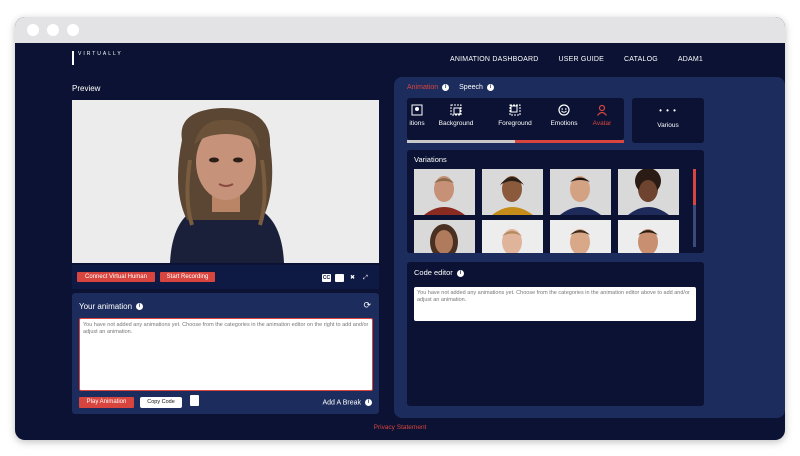  Describe the element at coordinates (187, 277) in the screenshot. I see `start-recording-button: Start Recording` at that location.